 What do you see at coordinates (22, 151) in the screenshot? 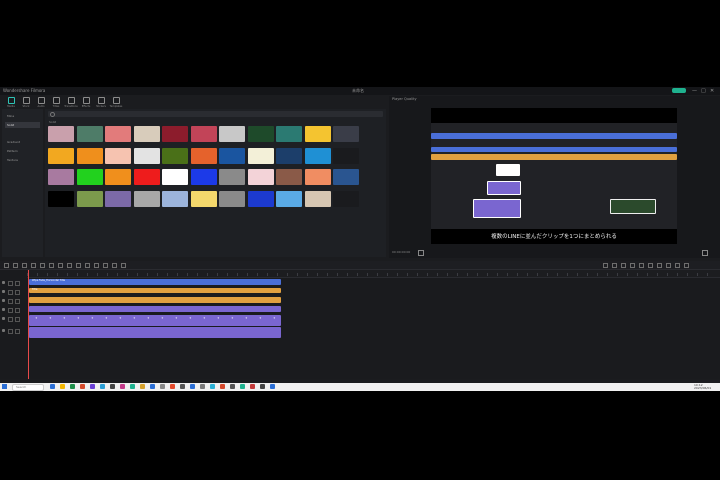
I see `sidebar-item-pattern: Pattern` at bounding box center [22, 151].